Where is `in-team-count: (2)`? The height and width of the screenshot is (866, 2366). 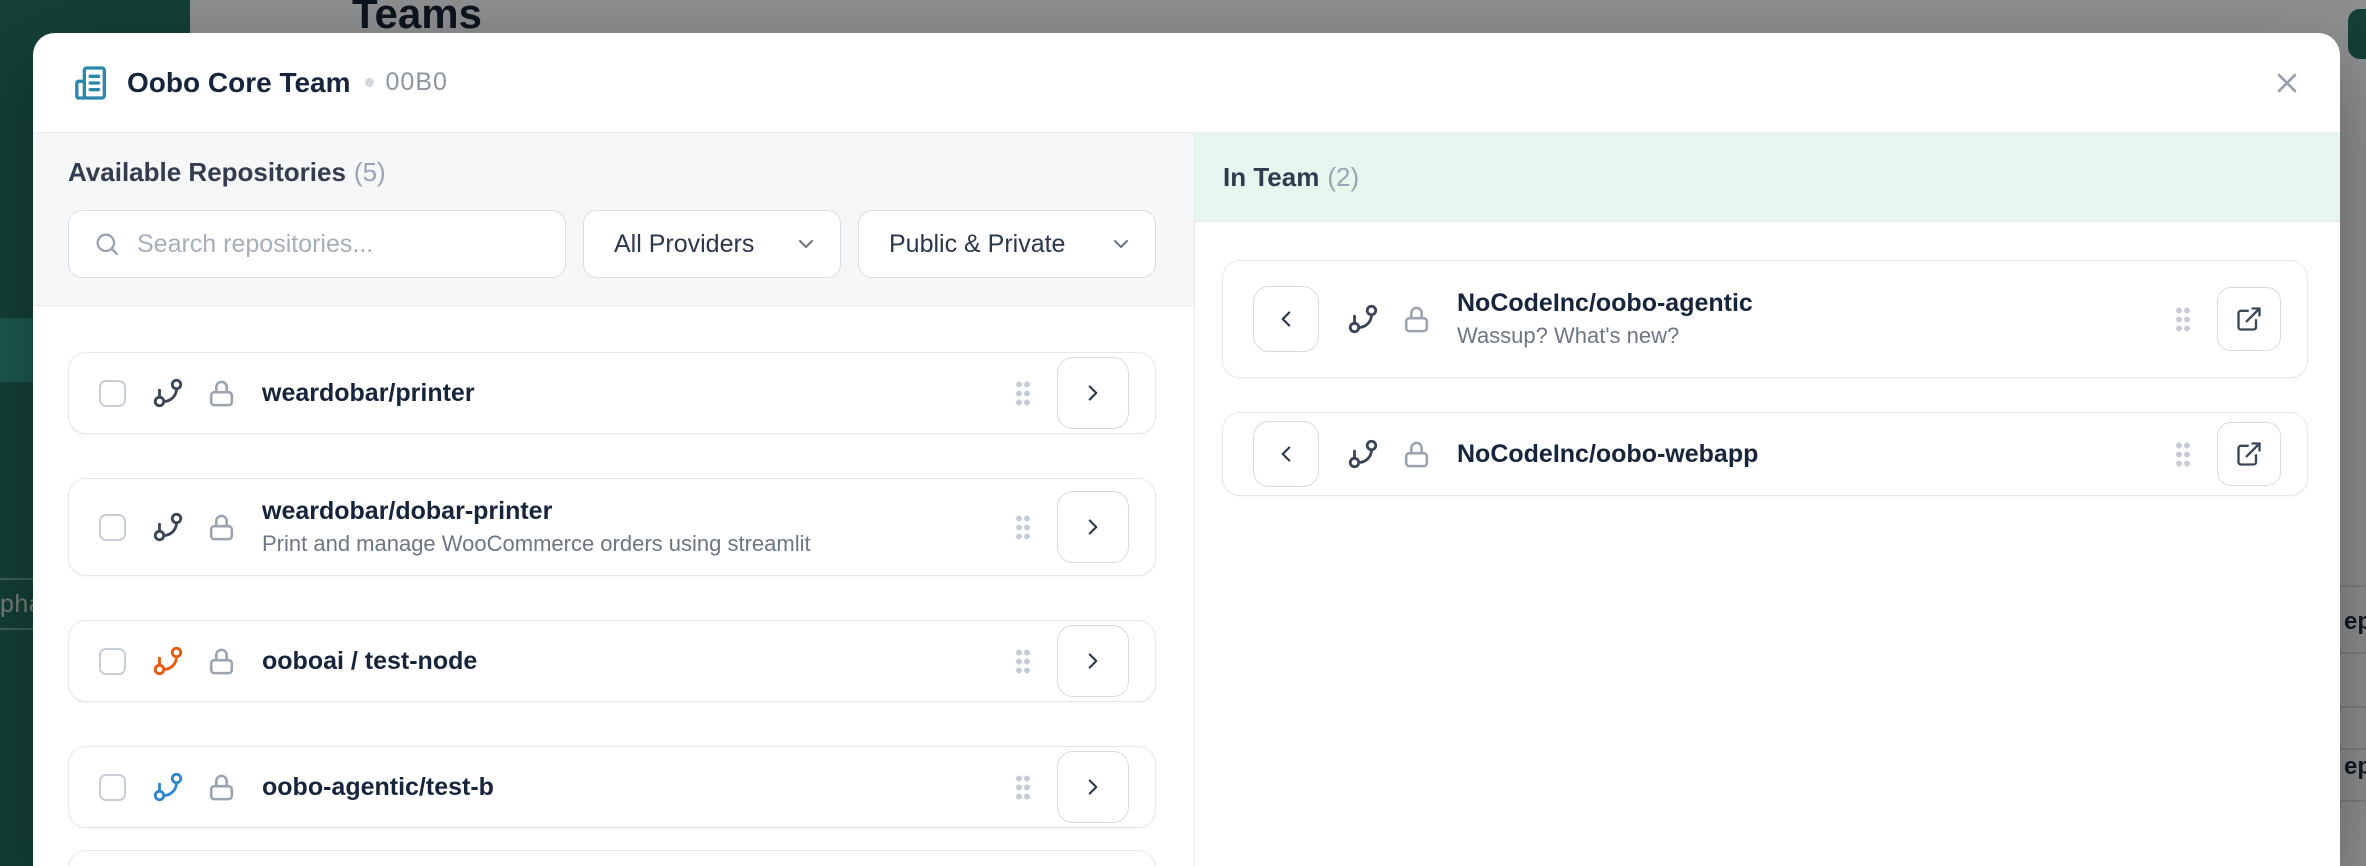
in-team-count: (2) is located at coordinates (1343, 177).